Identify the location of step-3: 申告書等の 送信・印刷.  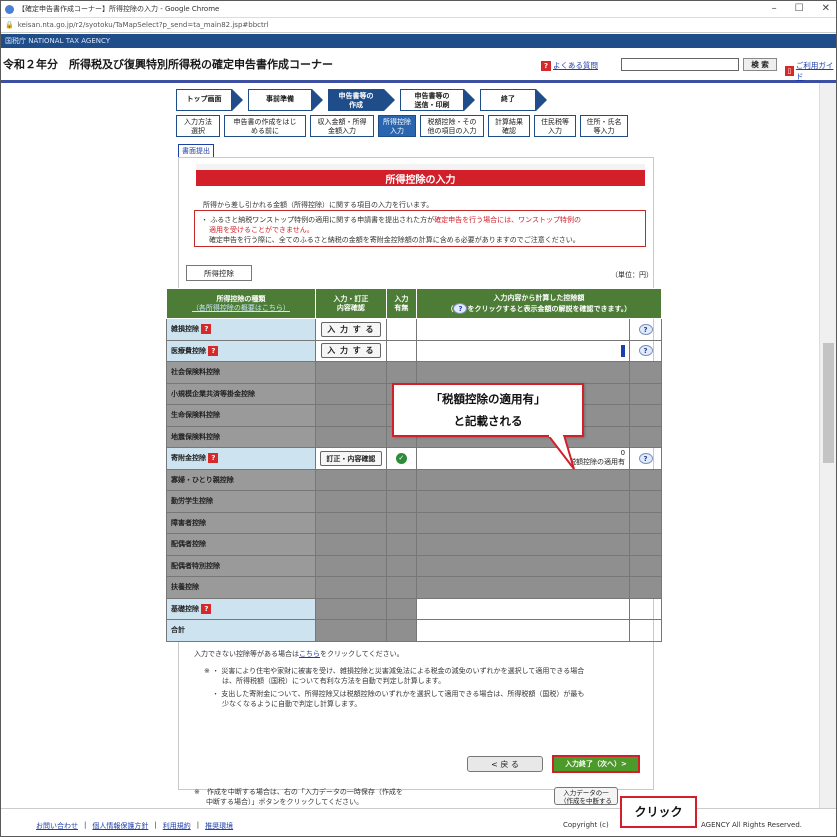
(437, 100).